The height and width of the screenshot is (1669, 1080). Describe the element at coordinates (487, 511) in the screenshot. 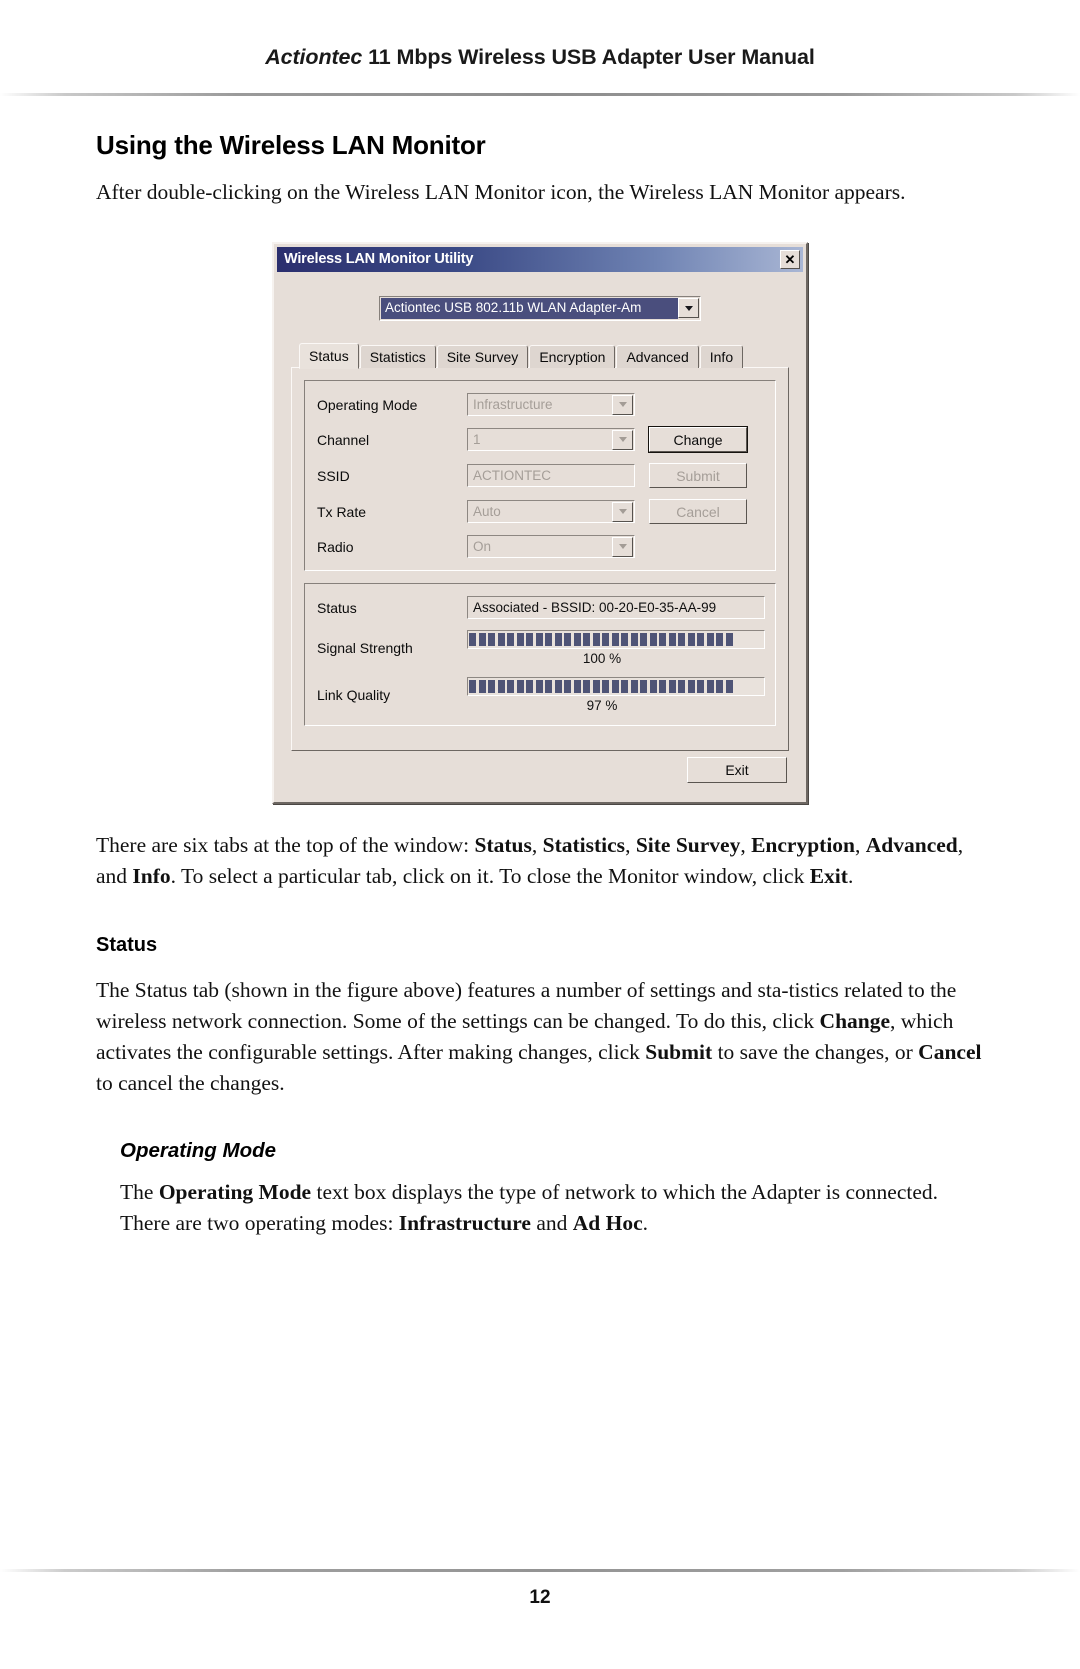

I see `tx-rate-value: Auto` at that location.